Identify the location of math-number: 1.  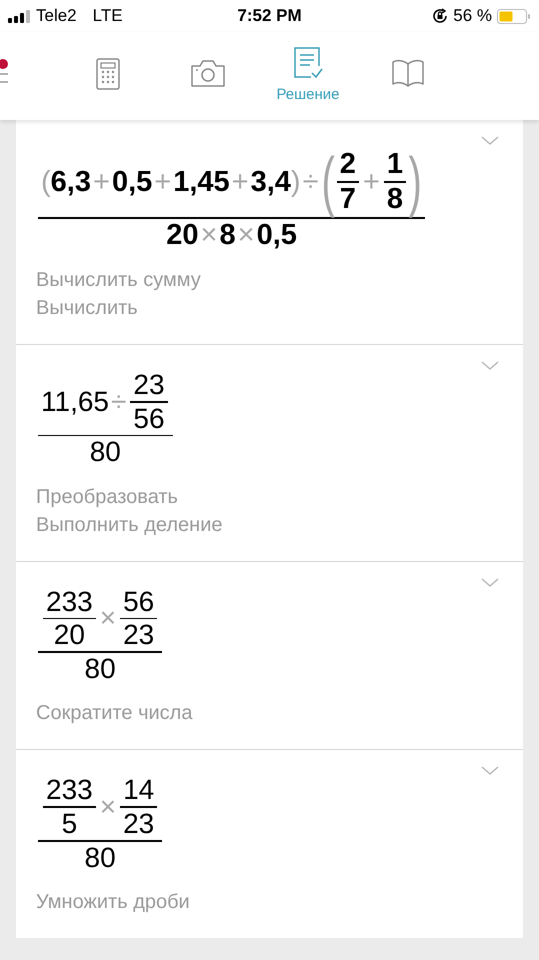
(394, 165).